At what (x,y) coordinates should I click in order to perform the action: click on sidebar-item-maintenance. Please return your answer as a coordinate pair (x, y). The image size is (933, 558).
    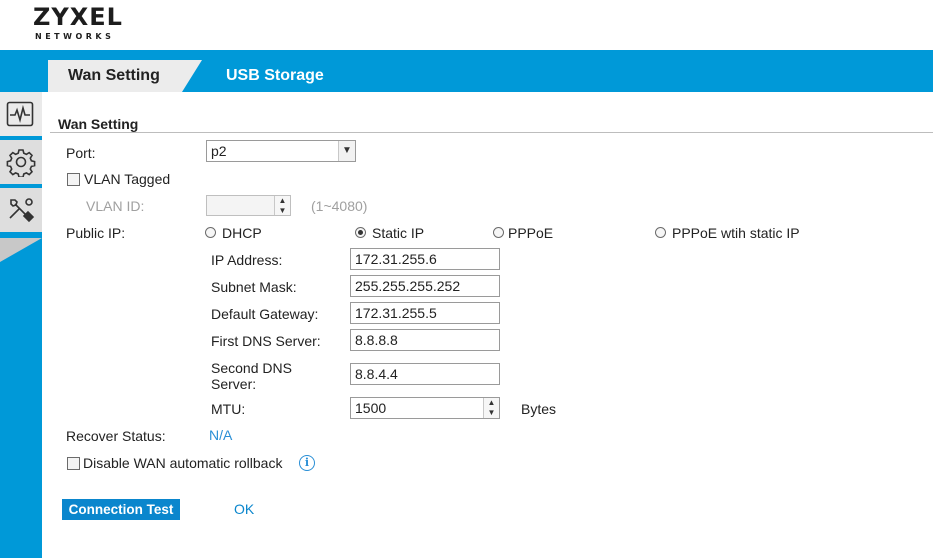
    Looking at the image, I should click on (21, 210).